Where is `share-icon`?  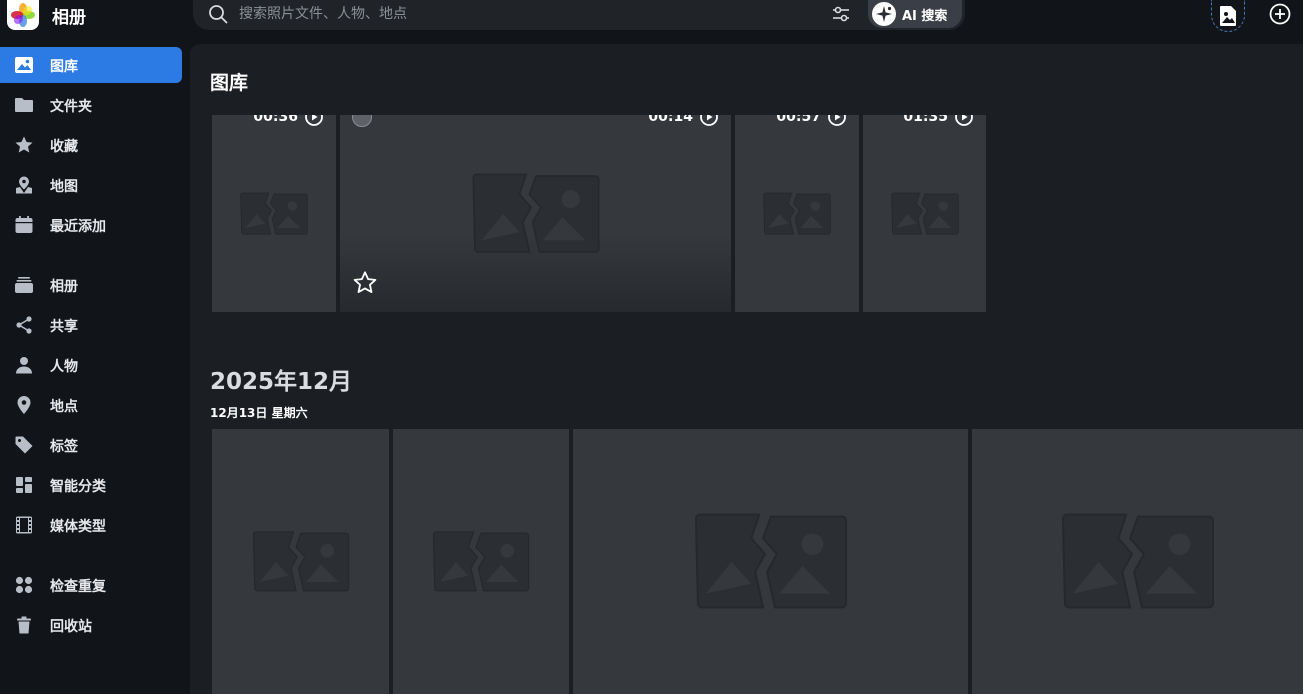
share-icon is located at coordinates (24, 325).